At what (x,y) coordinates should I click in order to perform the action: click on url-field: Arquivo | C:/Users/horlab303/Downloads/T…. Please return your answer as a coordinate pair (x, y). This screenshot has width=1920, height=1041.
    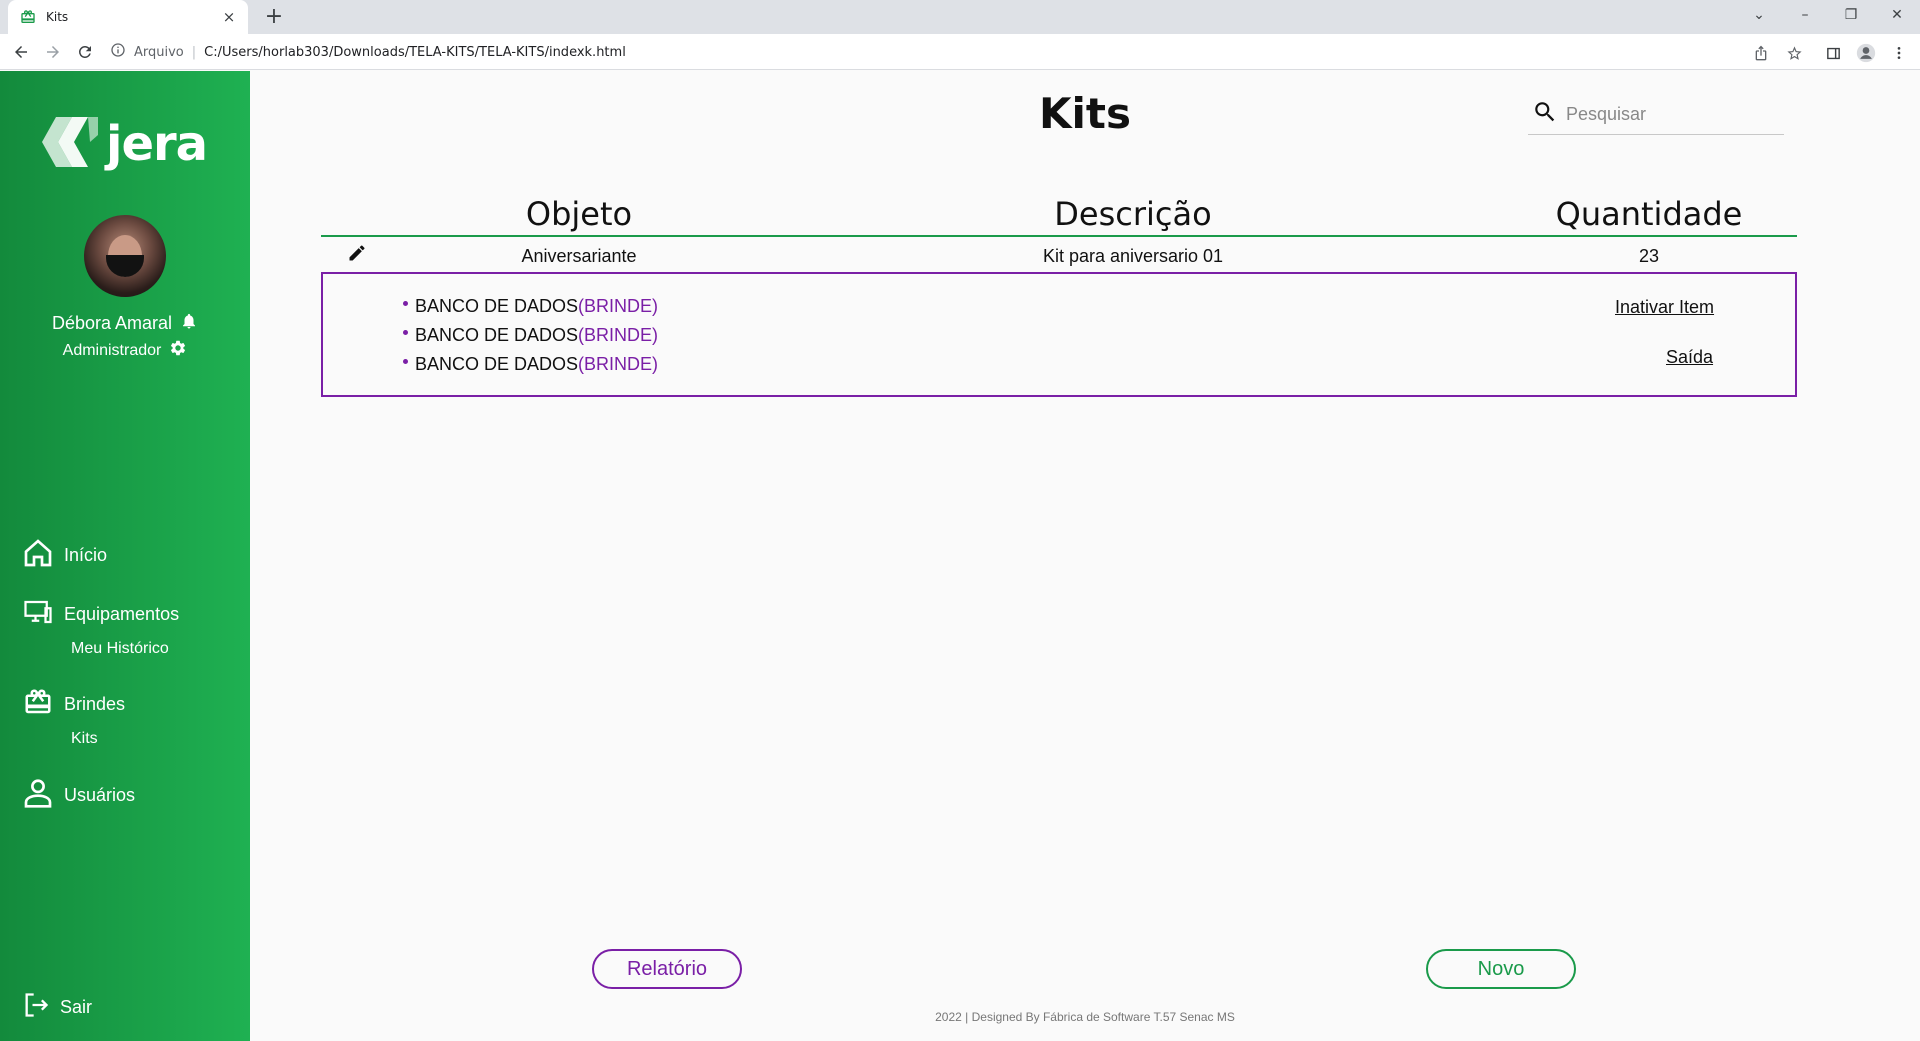
    Looking at the image, I should click on (935, 52).